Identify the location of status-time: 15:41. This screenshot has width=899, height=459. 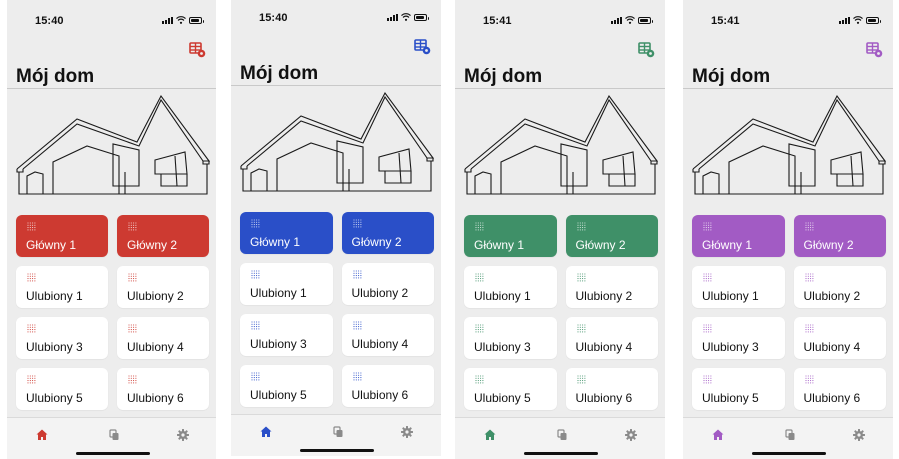
(725, 21).